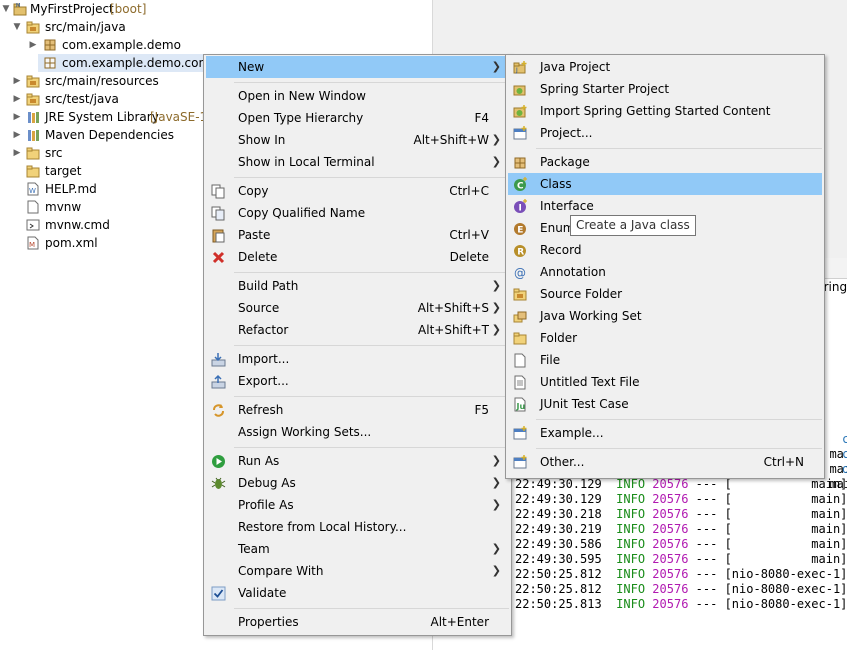  I want to click on tree-item-package-controller: com.example.demo.contro, so click(130, 63).